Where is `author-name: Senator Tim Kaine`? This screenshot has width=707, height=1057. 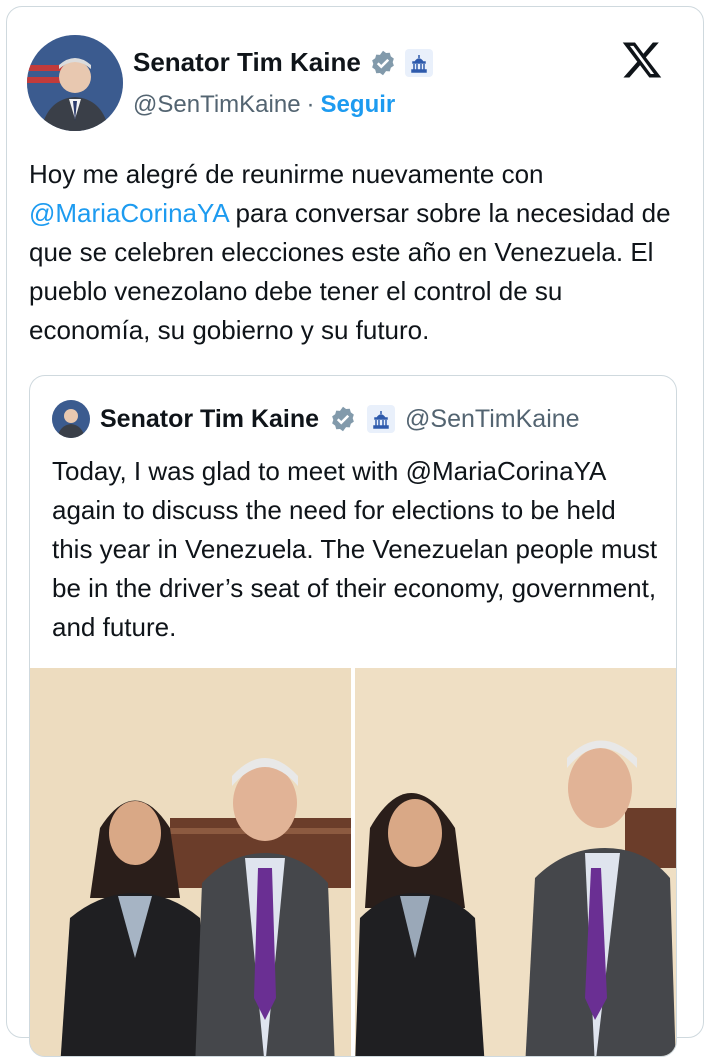
author-name: Senator Tim Kaine is located at coordinates (247, 62).